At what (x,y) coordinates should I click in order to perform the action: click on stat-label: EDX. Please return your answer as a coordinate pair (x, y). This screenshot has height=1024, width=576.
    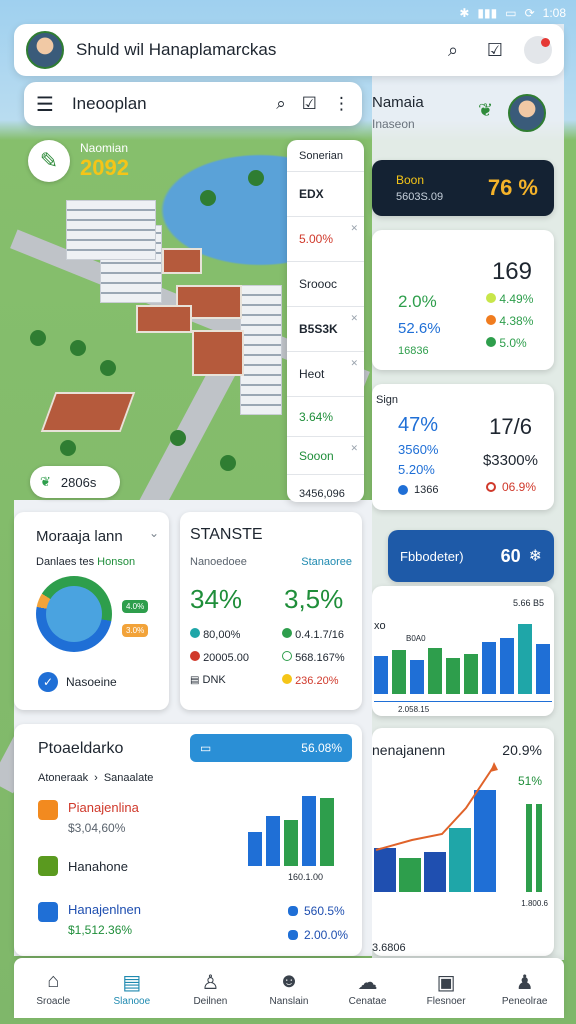
    Looking at the image, I should click on (311, 194).